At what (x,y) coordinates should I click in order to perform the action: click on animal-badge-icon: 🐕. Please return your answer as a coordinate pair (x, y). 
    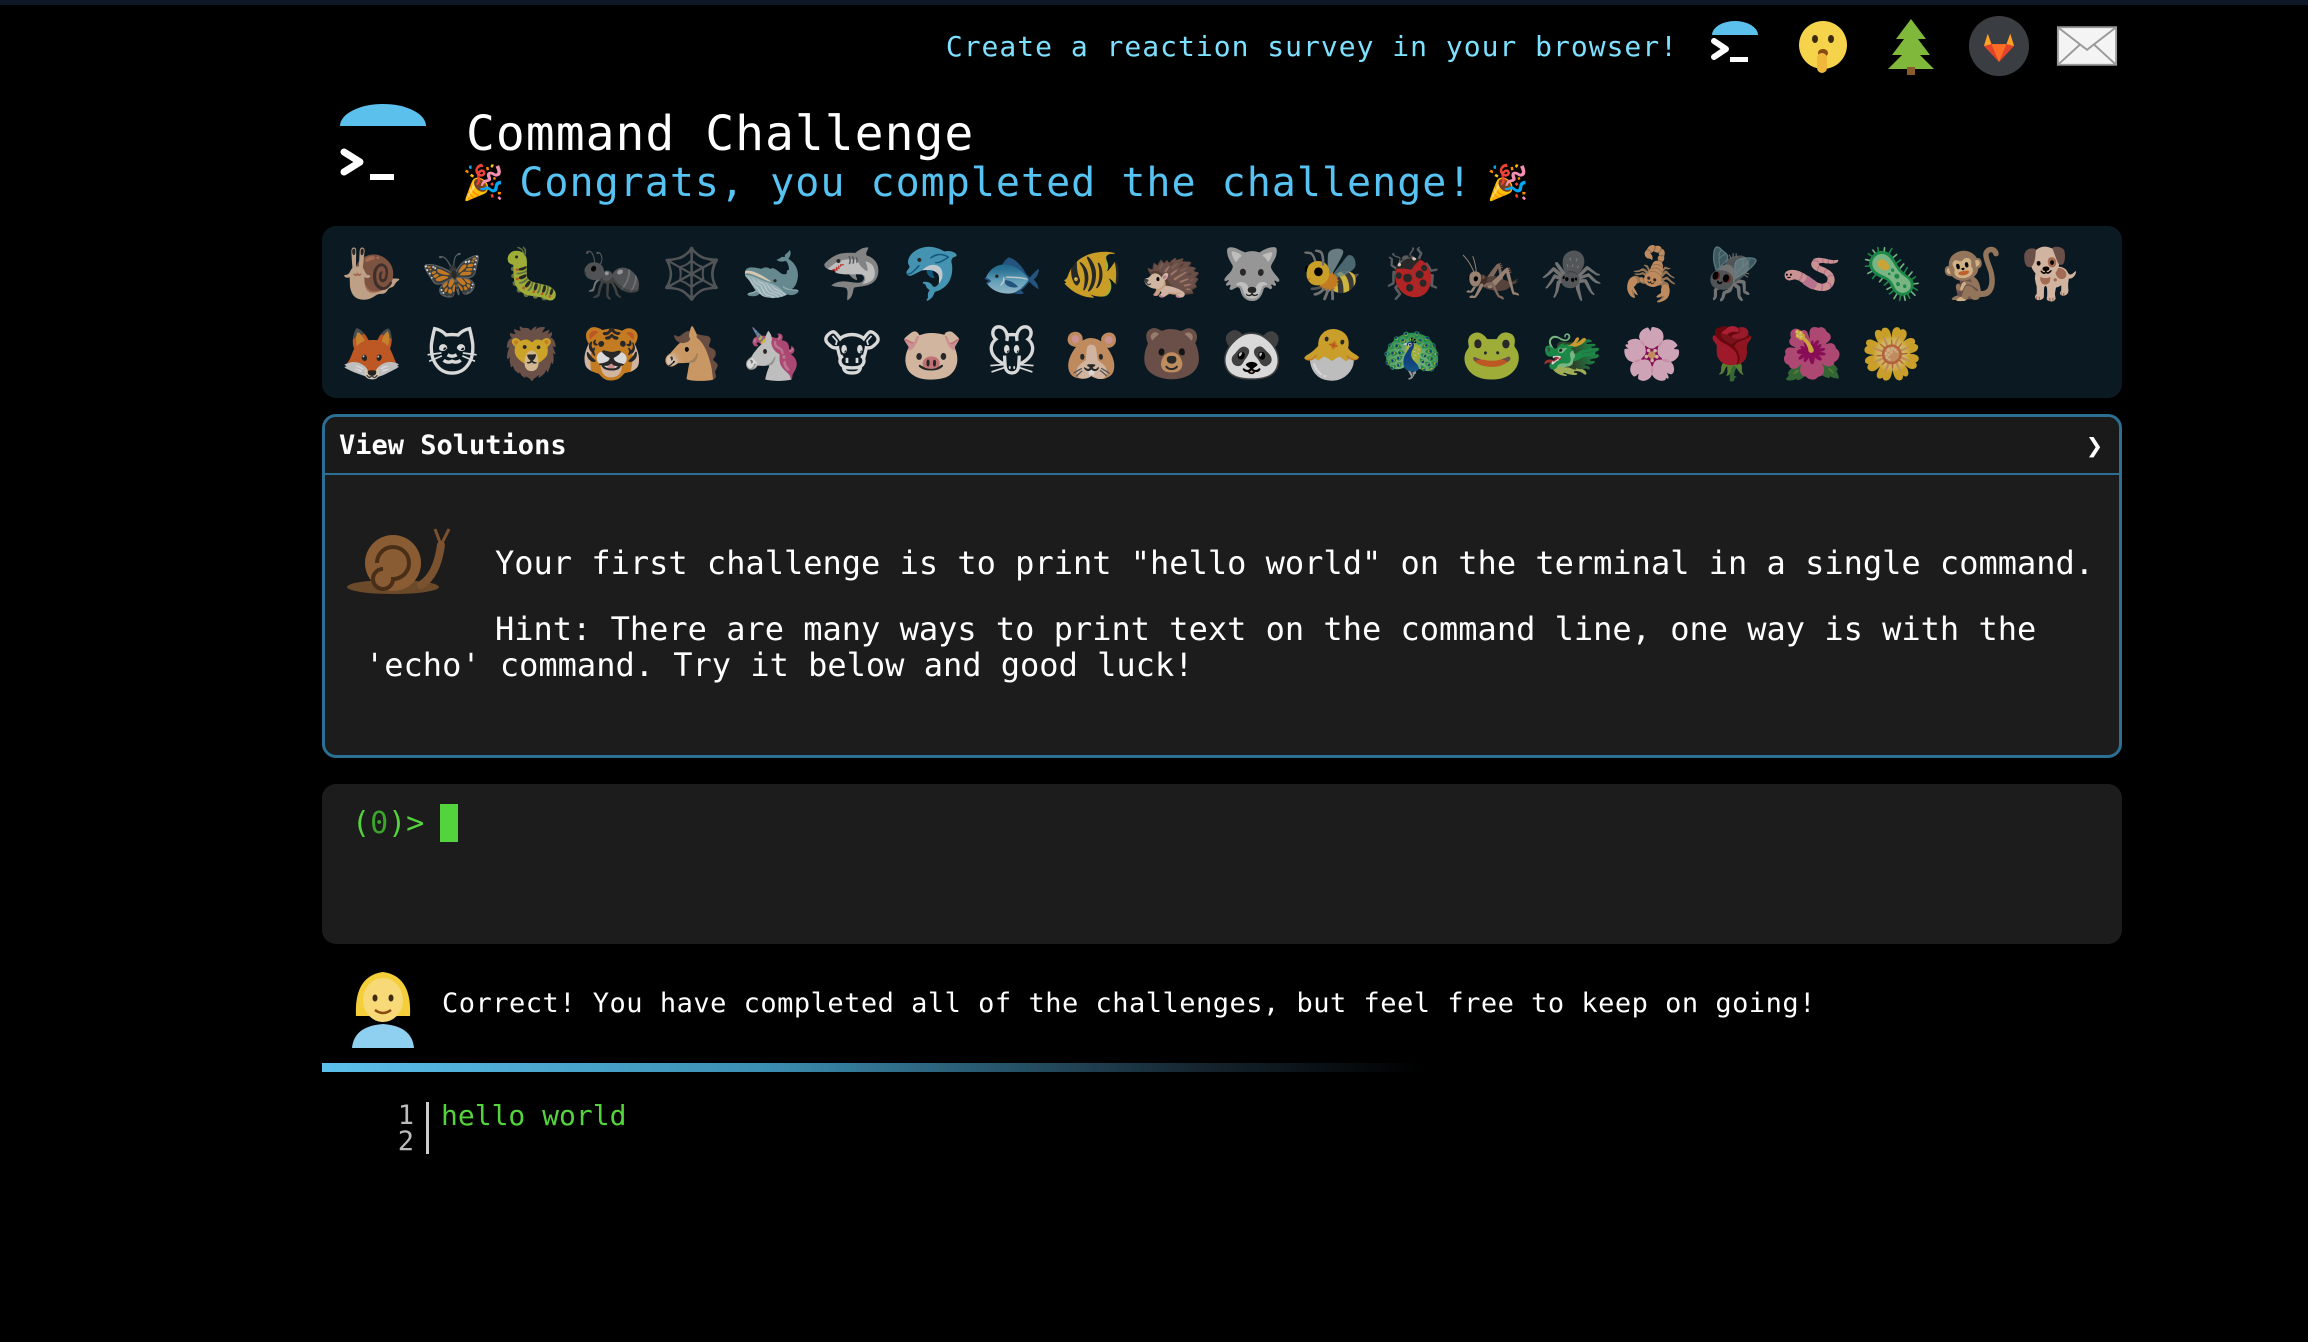
    Looking at the image, I should click on (2052, 274).